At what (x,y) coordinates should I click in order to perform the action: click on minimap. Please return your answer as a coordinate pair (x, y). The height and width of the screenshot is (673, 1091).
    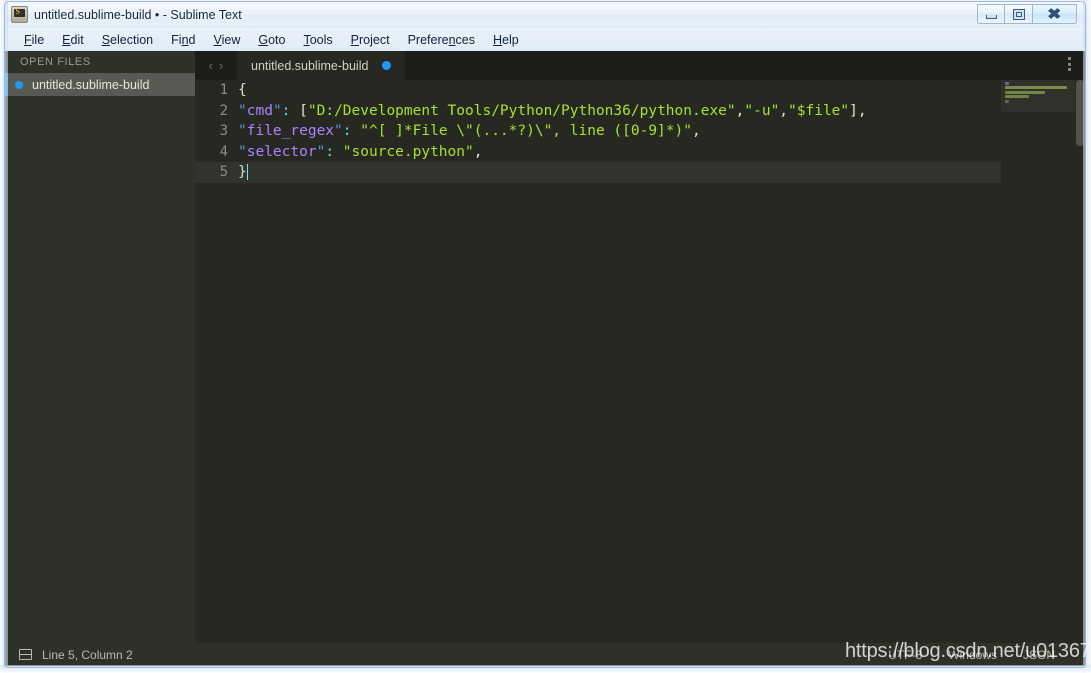
    Looking at the image, I should click on (1038, 373).